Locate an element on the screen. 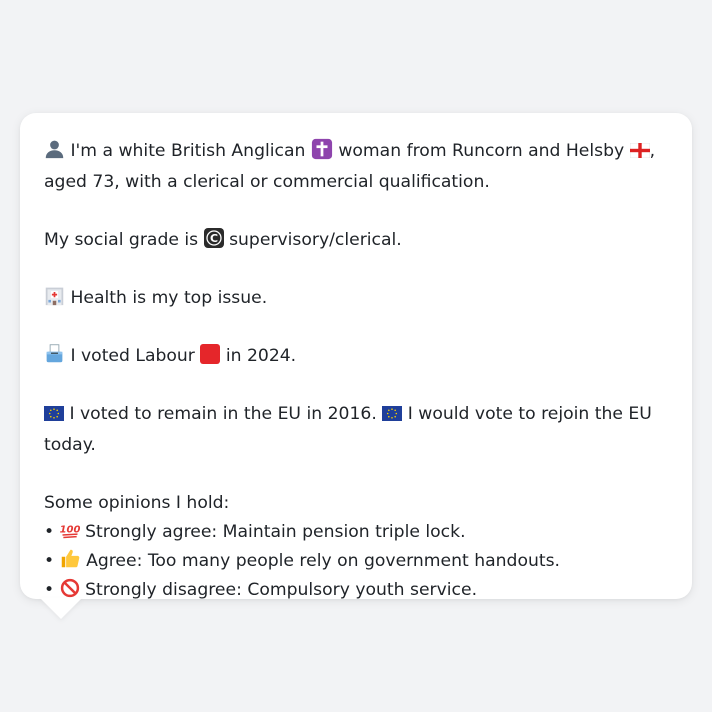  hundred-points-icon: 100 is located at coordinates (69, 532).